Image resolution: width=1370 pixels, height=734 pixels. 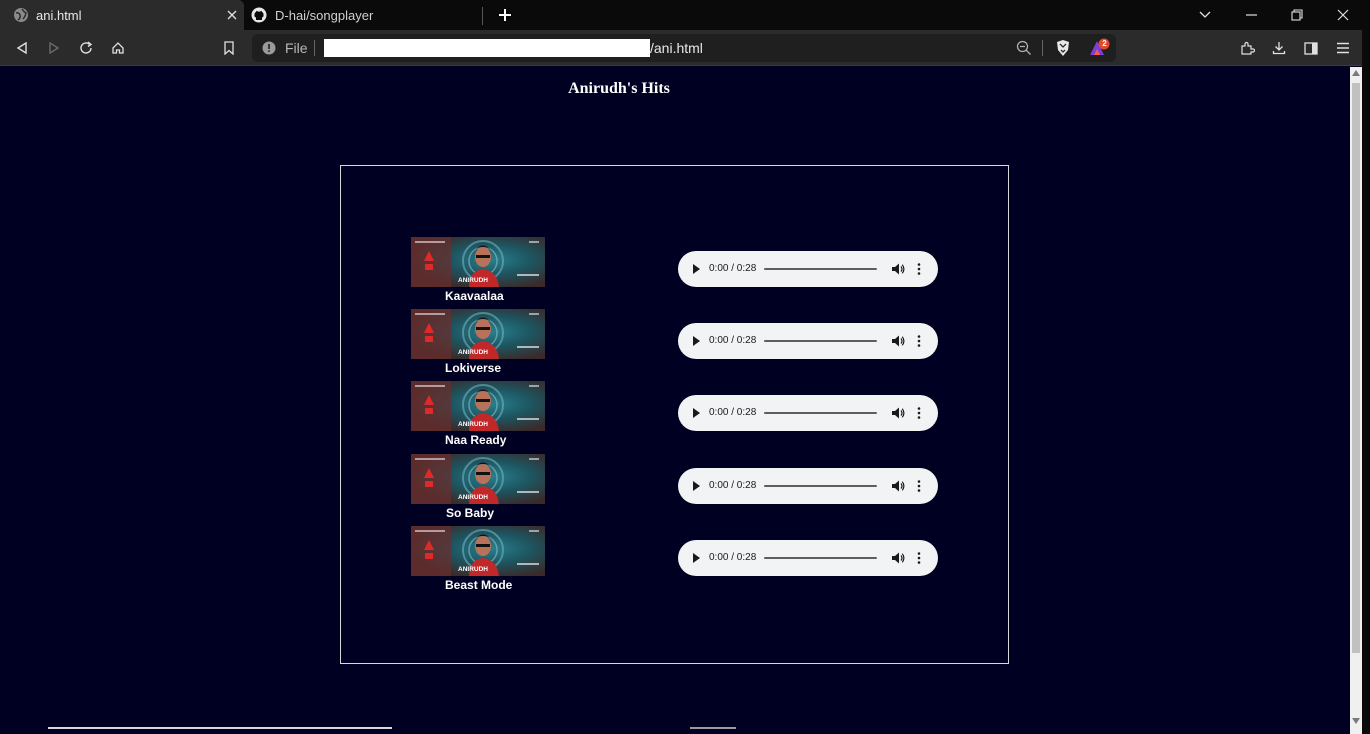 I want to click on browser-toolbar: File /ani.html 2, so click(x=685, y=48).